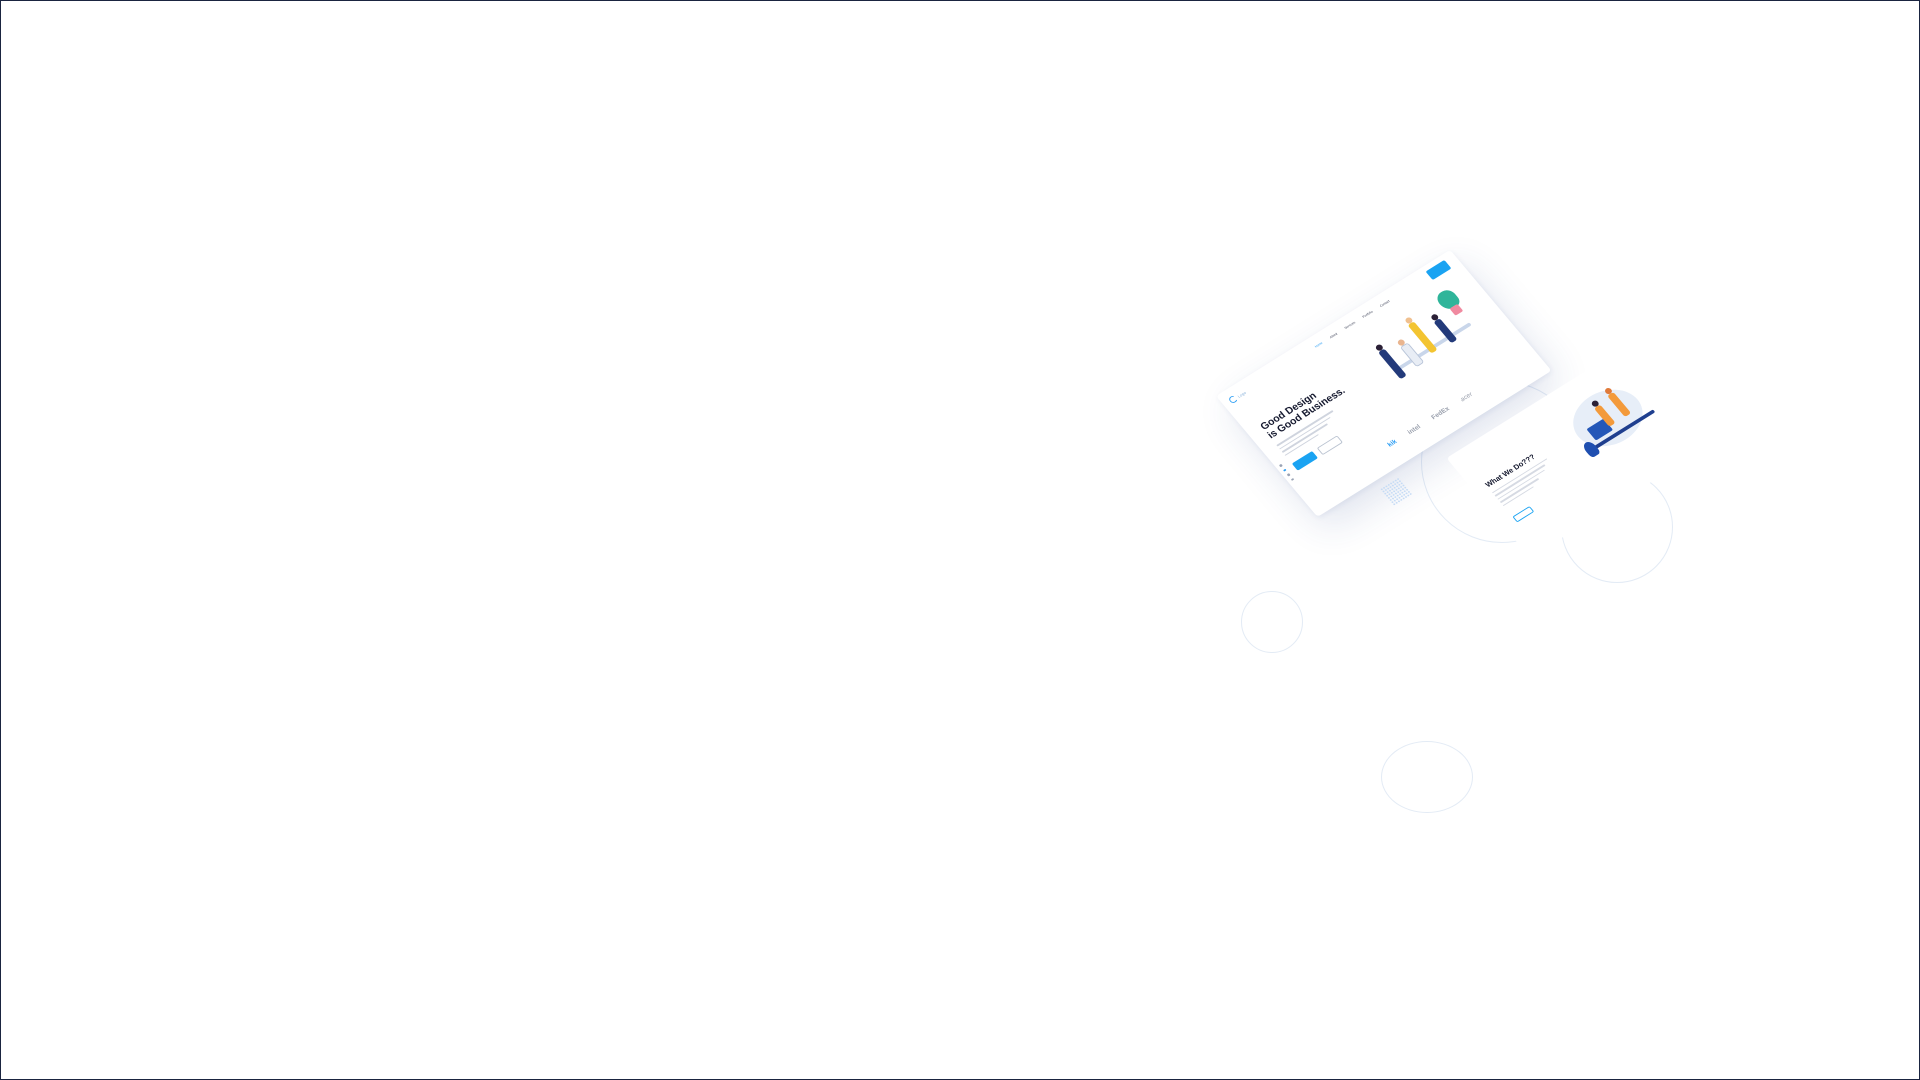 The image size is (1920, 1080). What do you see at coordinates (1392, 443) in the screenshot?
I see `brand-logo-kik: kik` at bounding box center [1392, 443].